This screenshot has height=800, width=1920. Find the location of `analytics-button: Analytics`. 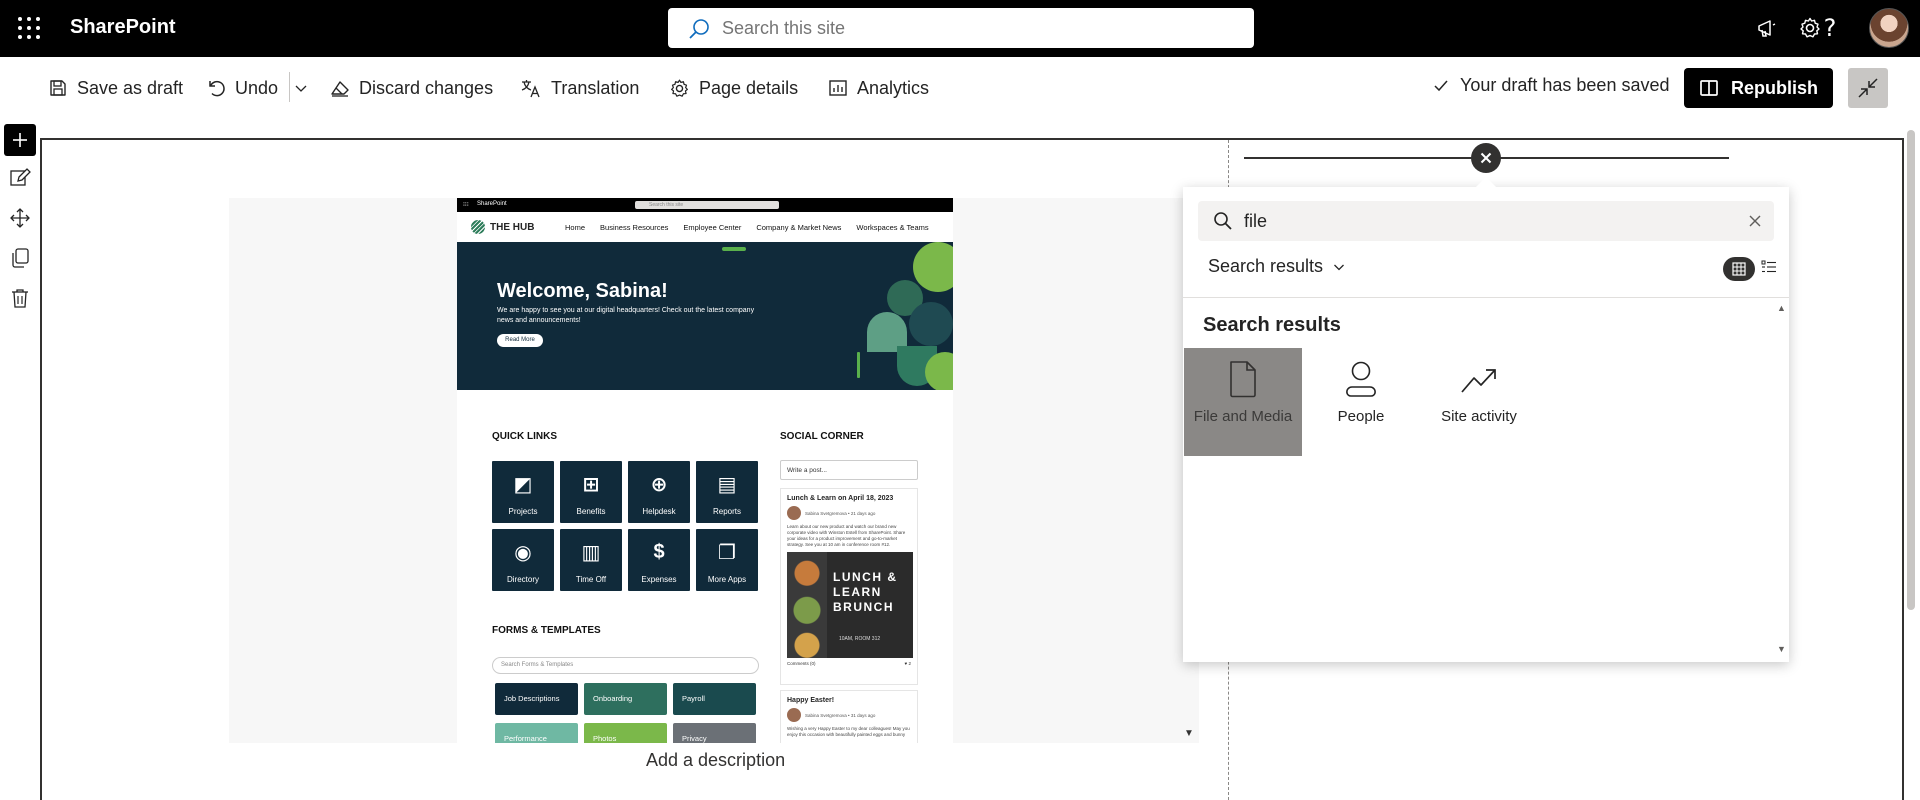

analytics-button: Analytics is located at coordinates (878, 88).